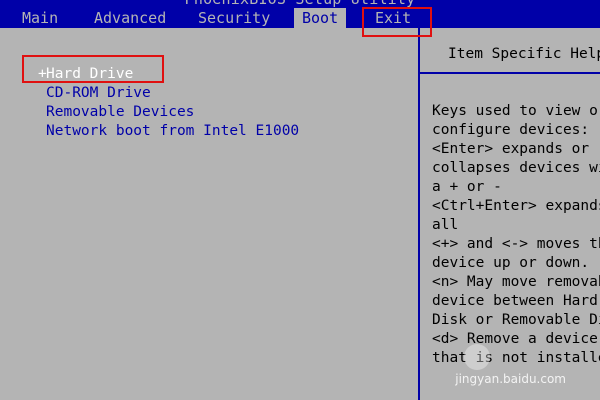  Describe the element at coordinates (98, 93) in the screenshot. I see `boot-item-label: CD-ROM Drive` at that location.